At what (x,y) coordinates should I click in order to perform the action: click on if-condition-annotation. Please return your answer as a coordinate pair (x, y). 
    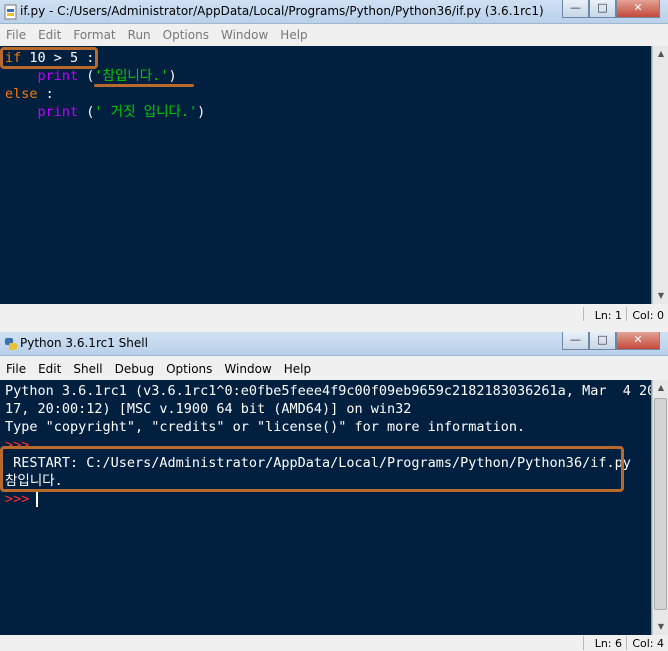
    Looking at the image, I should click on (49, 58).